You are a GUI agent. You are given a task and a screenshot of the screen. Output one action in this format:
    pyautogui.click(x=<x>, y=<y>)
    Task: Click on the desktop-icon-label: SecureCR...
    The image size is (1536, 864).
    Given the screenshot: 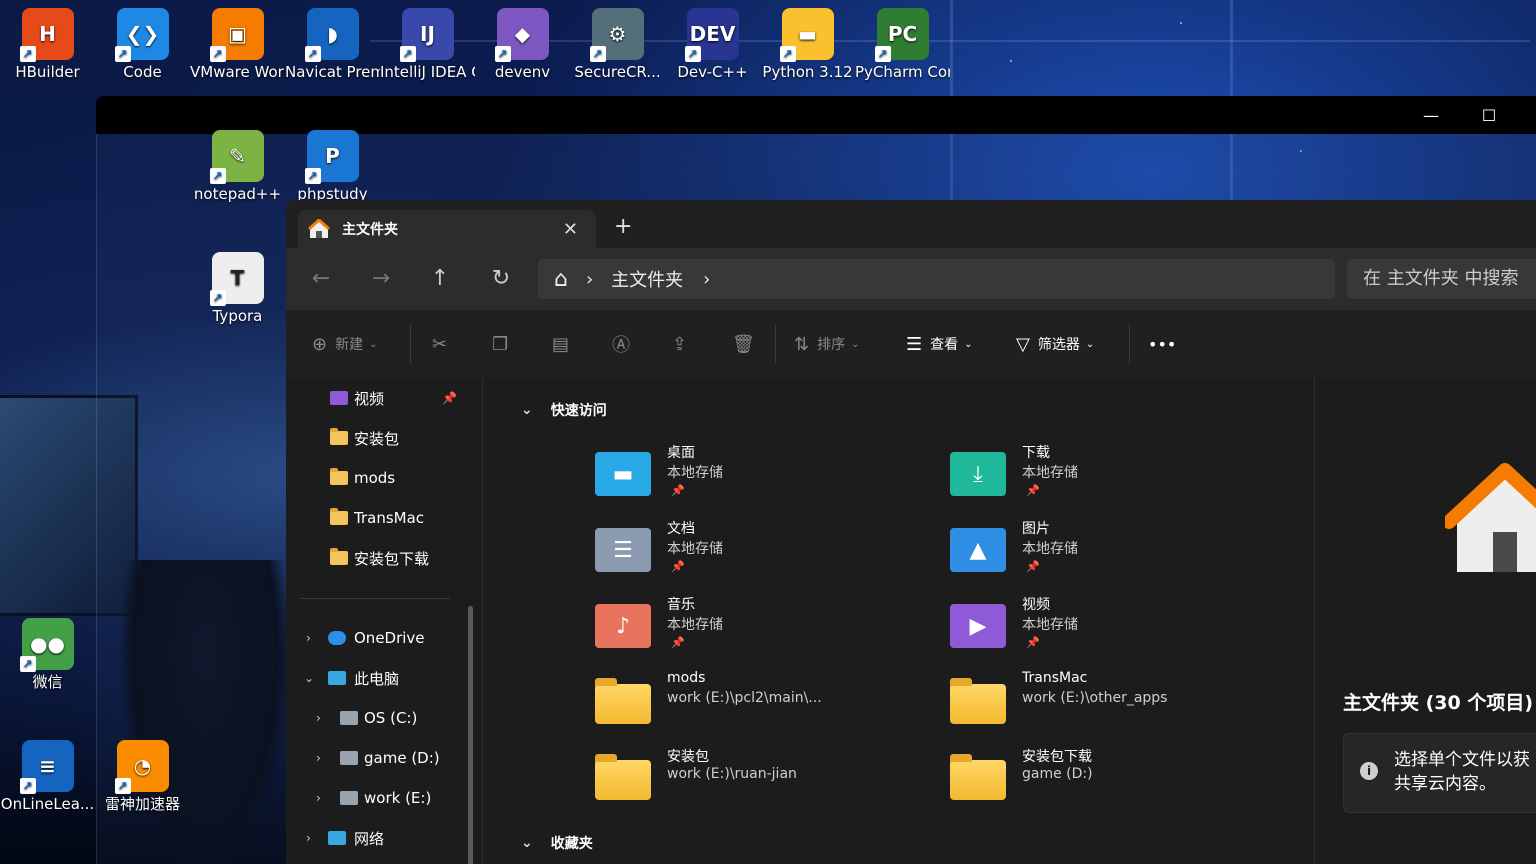 What is the action you would take?
    pyautogui.click(x=617, y=72)
    